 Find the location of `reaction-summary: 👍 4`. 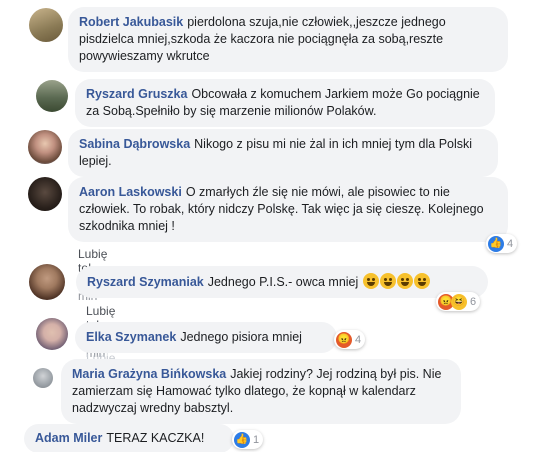

reaction-summary: 👍 4 is located at coordinates (502, 243).